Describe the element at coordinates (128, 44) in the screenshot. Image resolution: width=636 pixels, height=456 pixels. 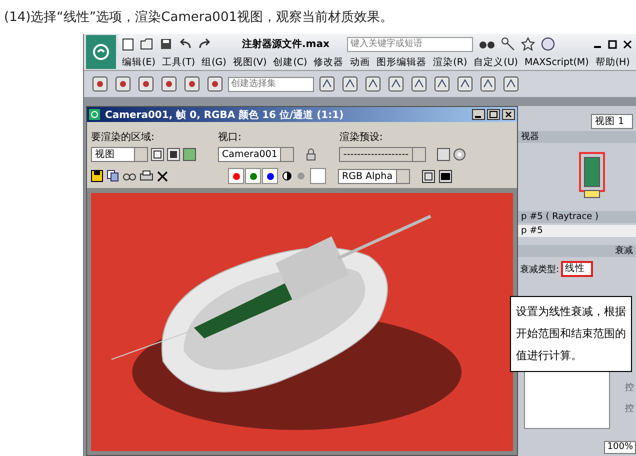
I see `new-file-icon` at that location.